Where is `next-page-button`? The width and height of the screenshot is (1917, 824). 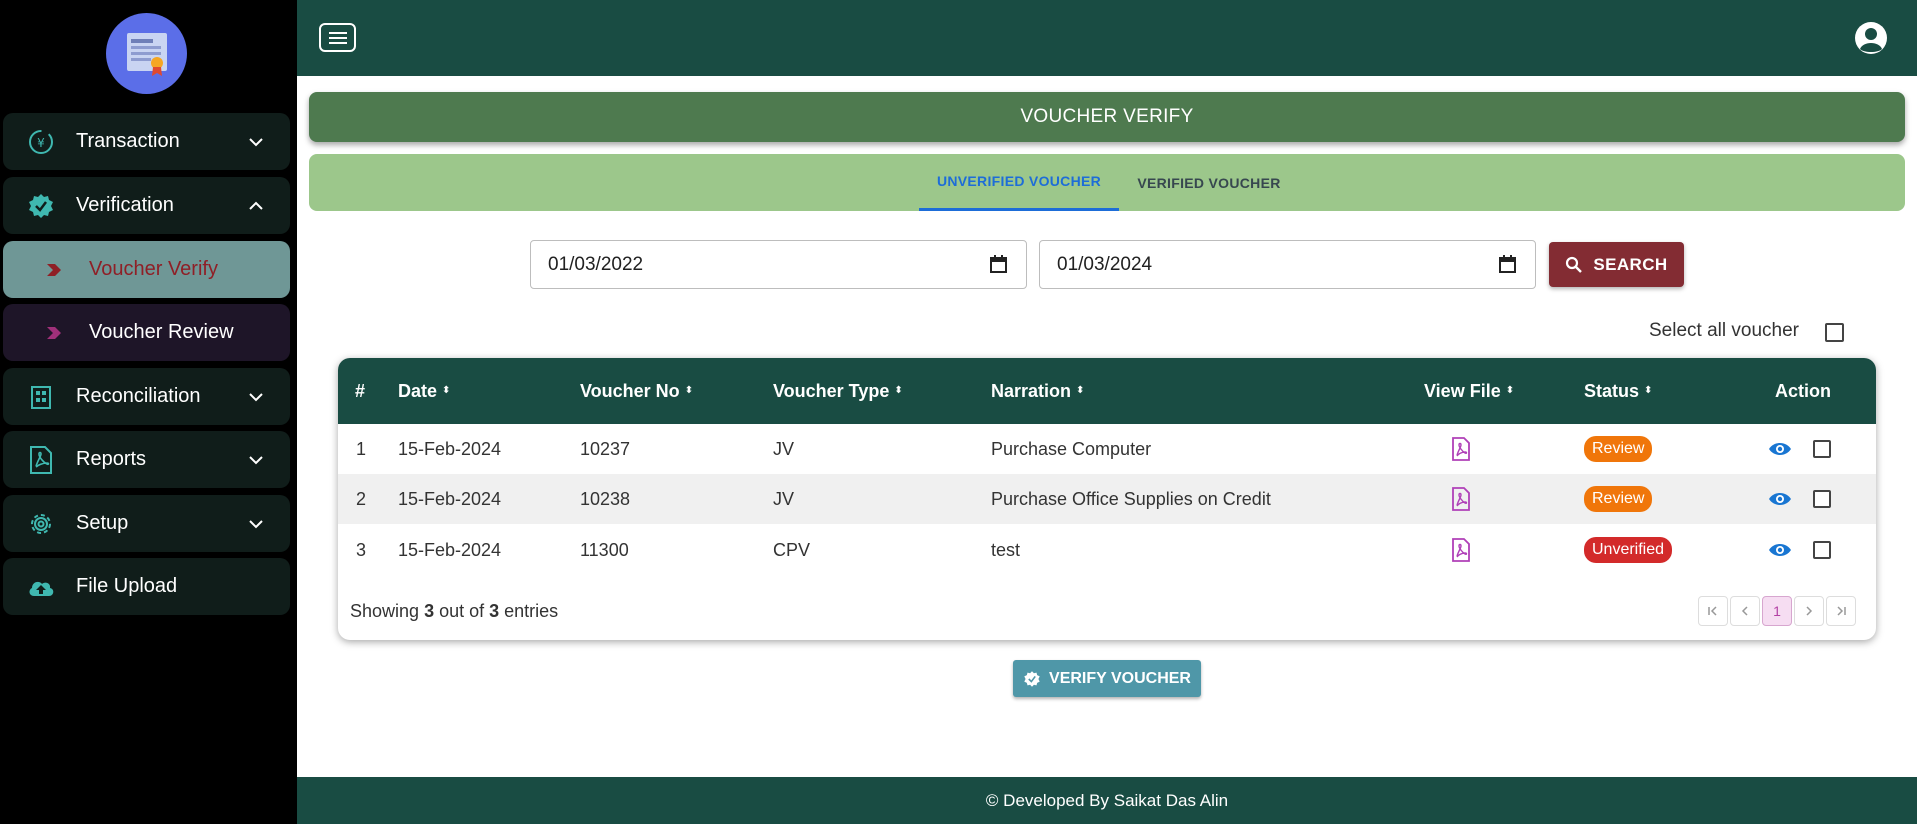
next-page-button is located at coordinates (1809, 611).